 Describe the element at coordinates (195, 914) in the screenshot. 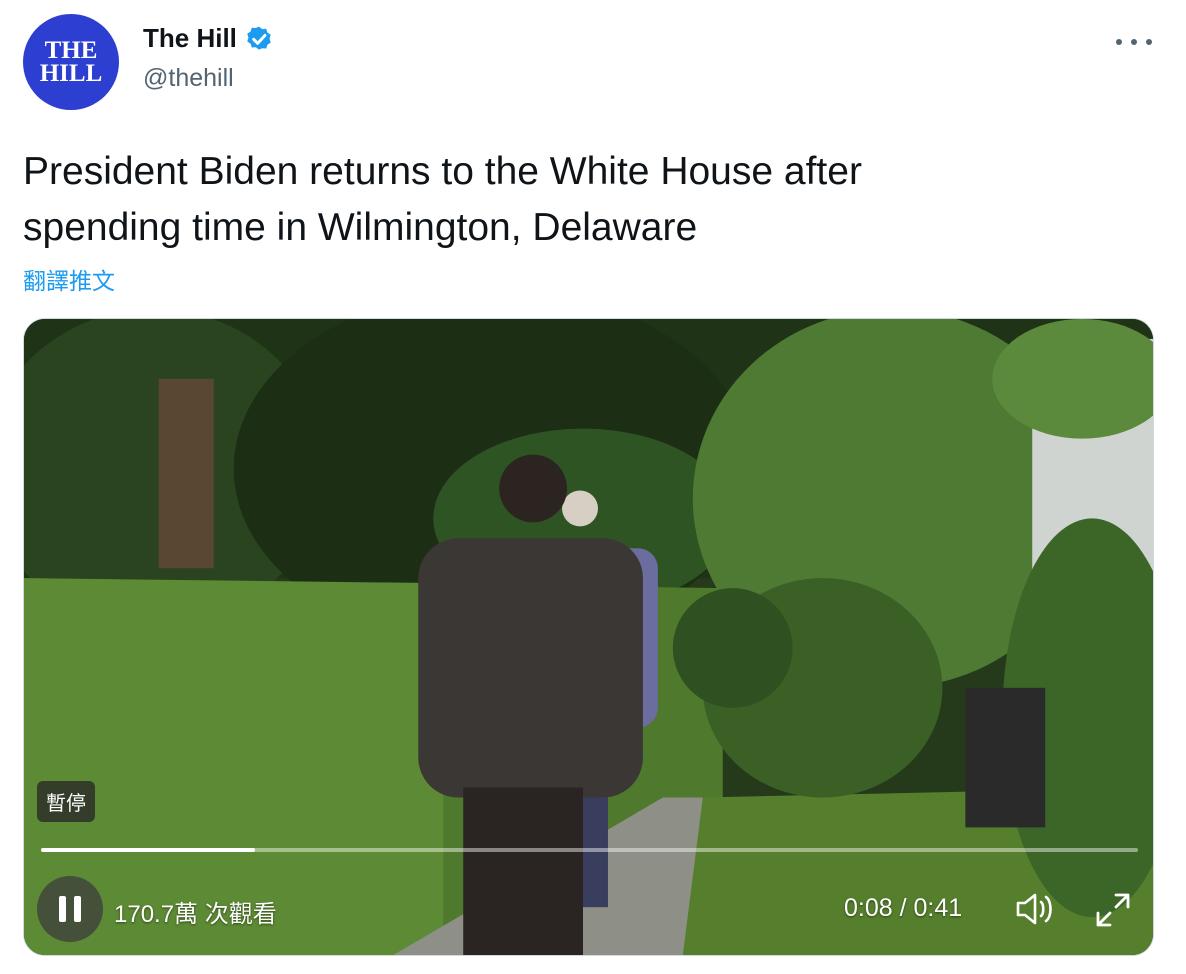

I see `view-count: 170.7萬 次觀看` at that location.